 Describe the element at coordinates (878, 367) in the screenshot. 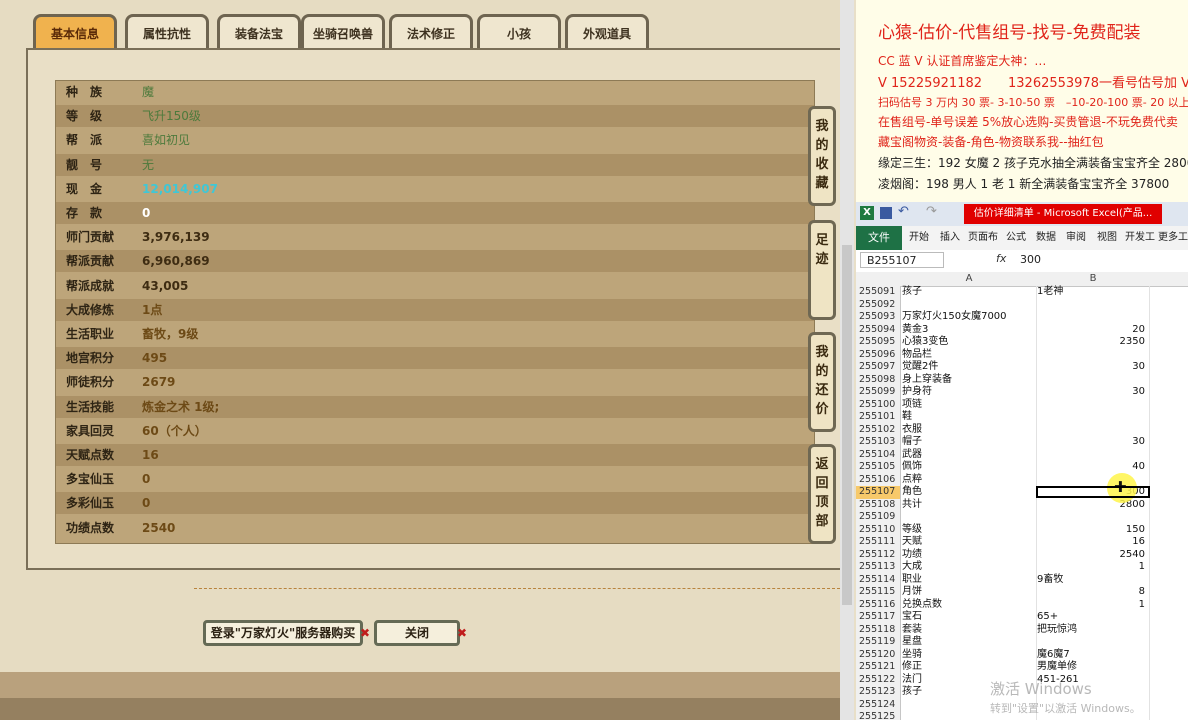

I see `row-number: 255097` at that location.